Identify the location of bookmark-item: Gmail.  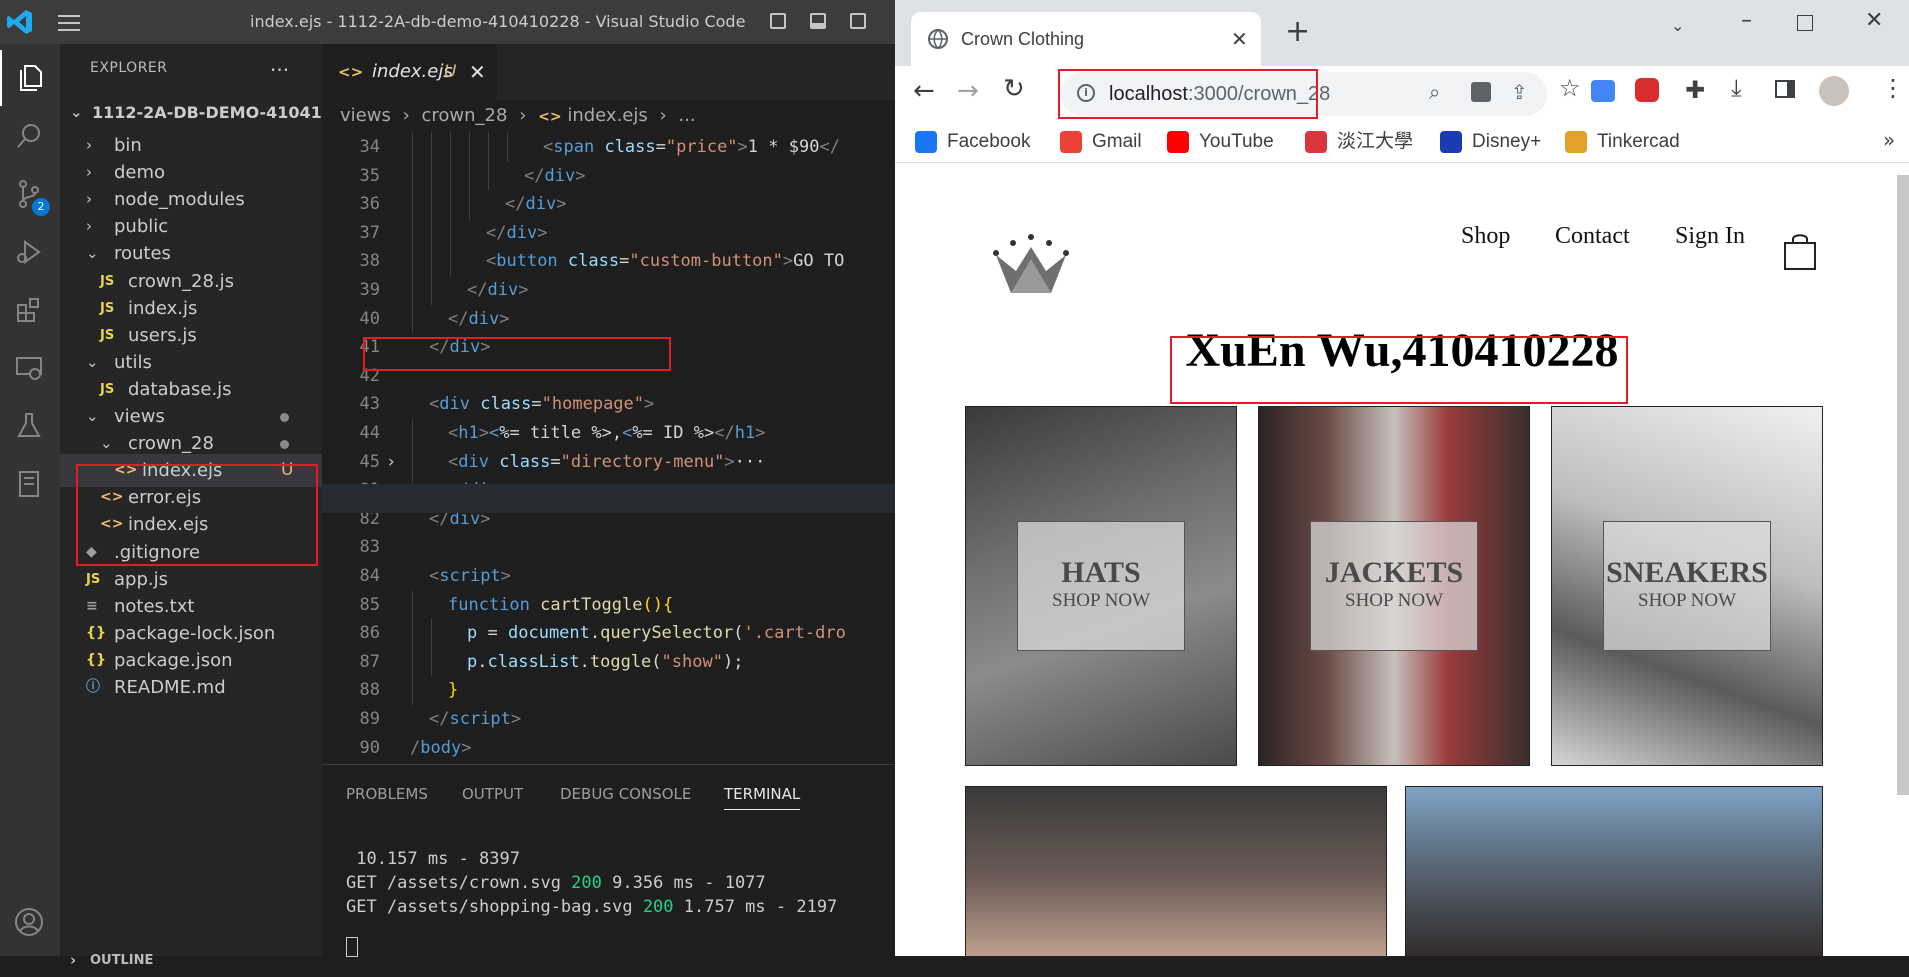
(1101, 142).